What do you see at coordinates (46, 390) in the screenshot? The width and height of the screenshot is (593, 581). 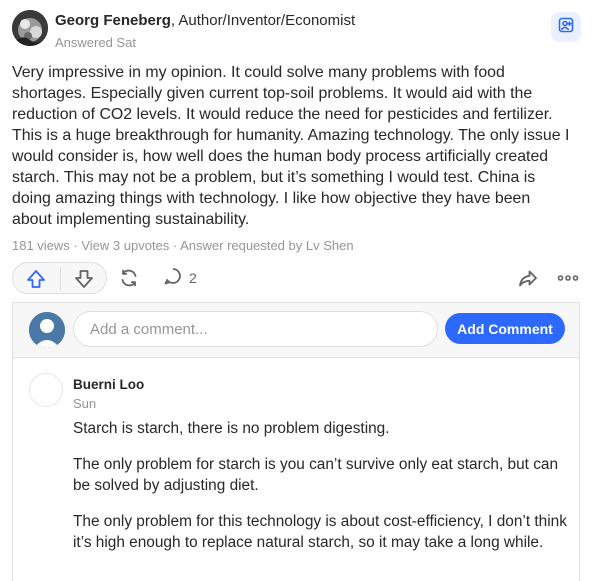 I see `commenter-avatar` at bounding box center [46, 390].